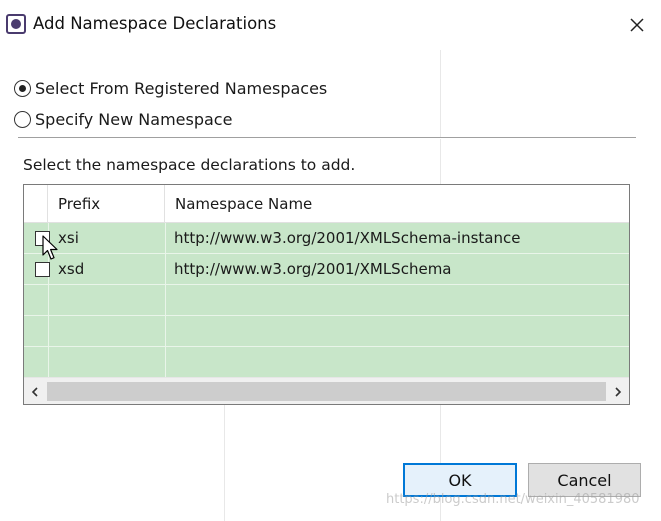 Image resolution: width=661 pixels, height=521 pixels. I want to click on separator, so click(327, 138).